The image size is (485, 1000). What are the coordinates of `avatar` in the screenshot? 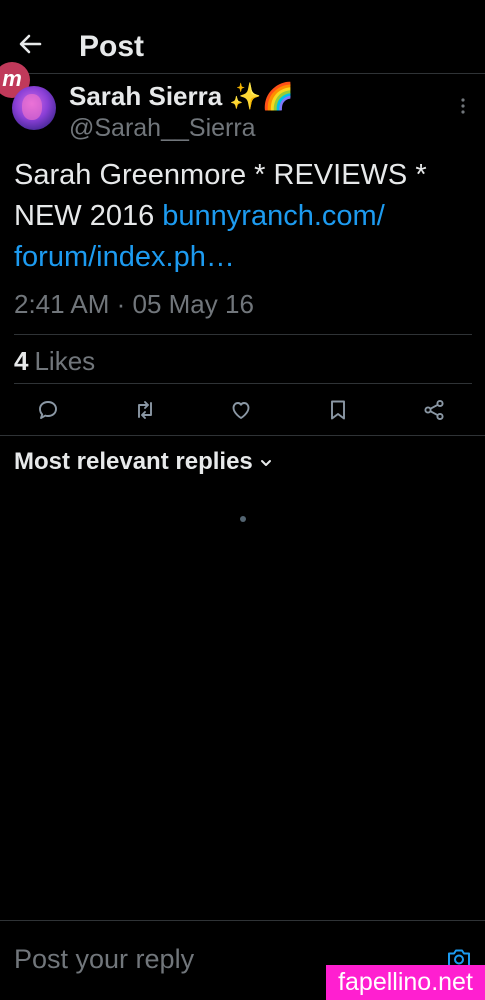 It's located at (34, 108).